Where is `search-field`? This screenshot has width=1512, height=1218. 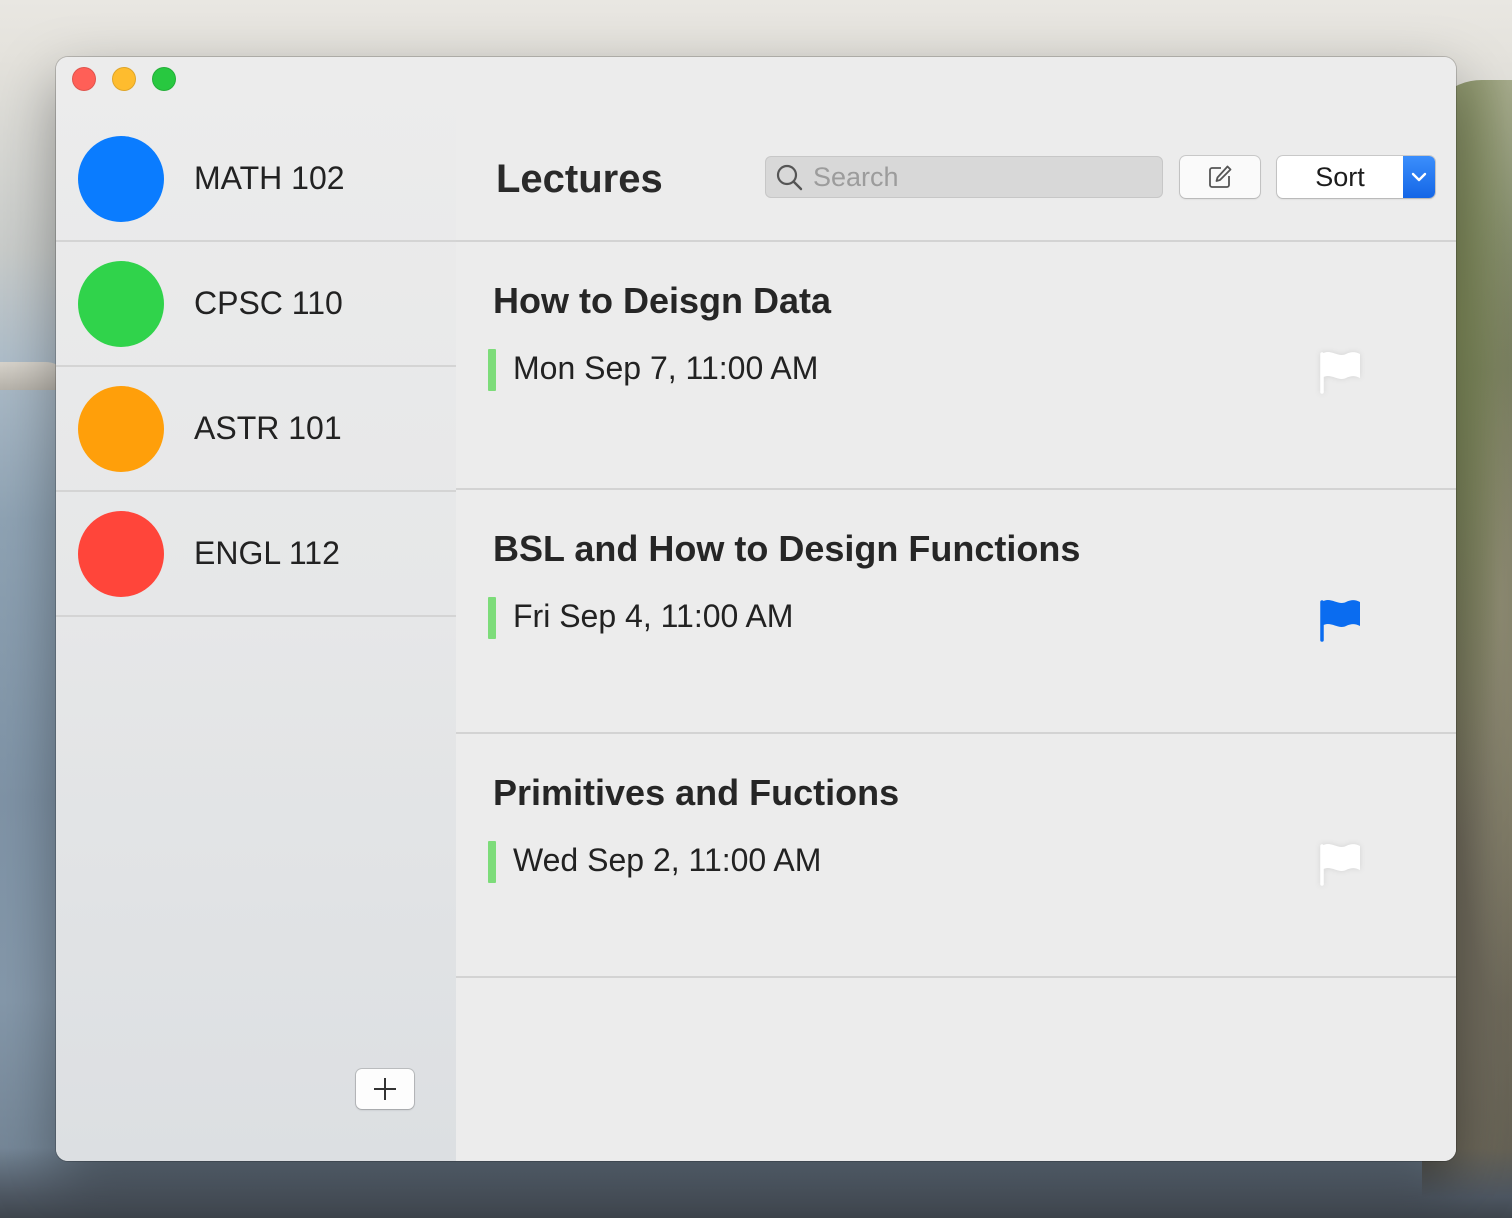
search-field is located at coordinates (964, 177).